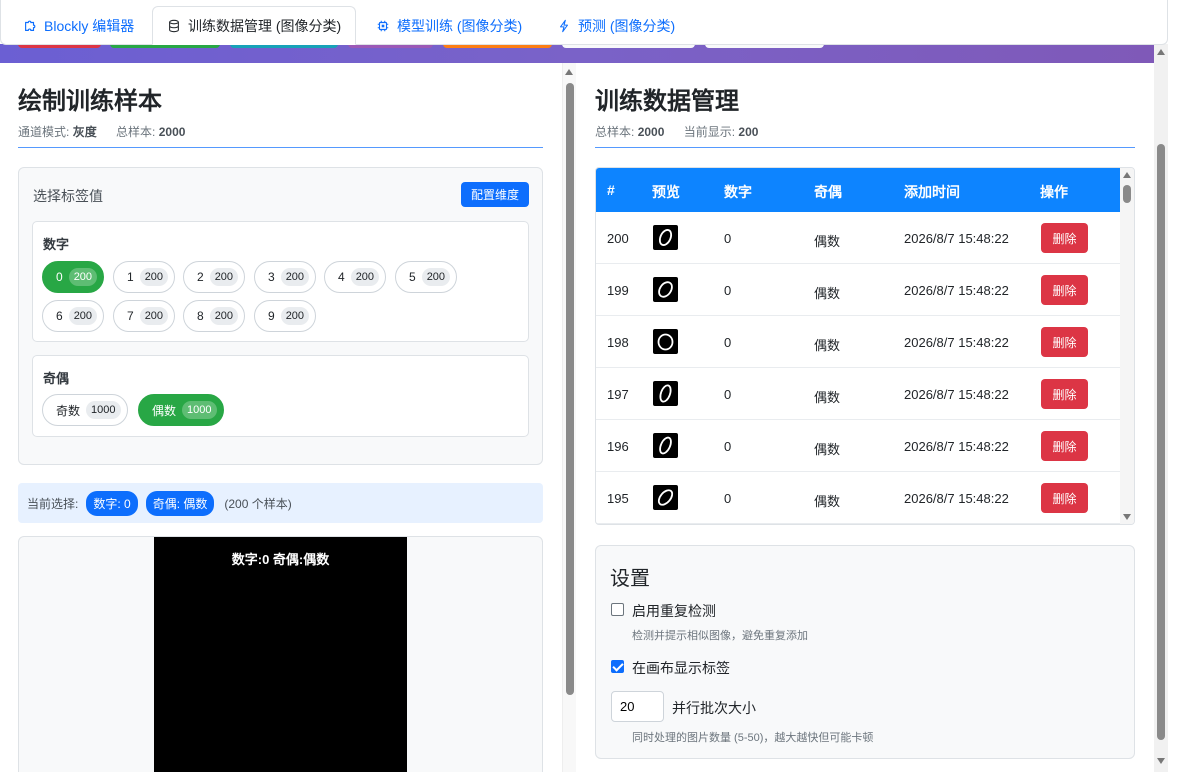  I want to click on chip-digit-6: 6 200, so click(73, 316).